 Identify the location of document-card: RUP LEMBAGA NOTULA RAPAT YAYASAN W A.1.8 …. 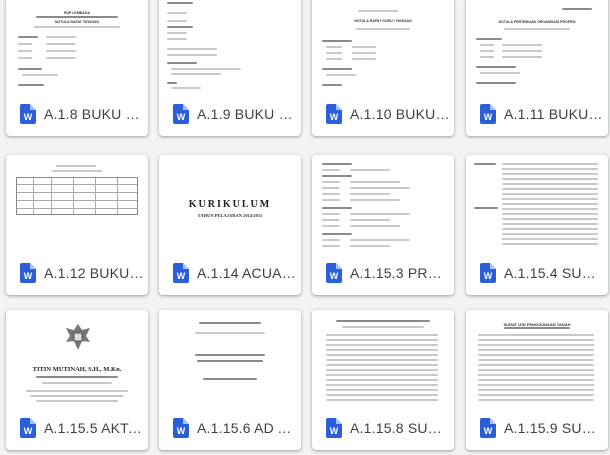
(77, 68).